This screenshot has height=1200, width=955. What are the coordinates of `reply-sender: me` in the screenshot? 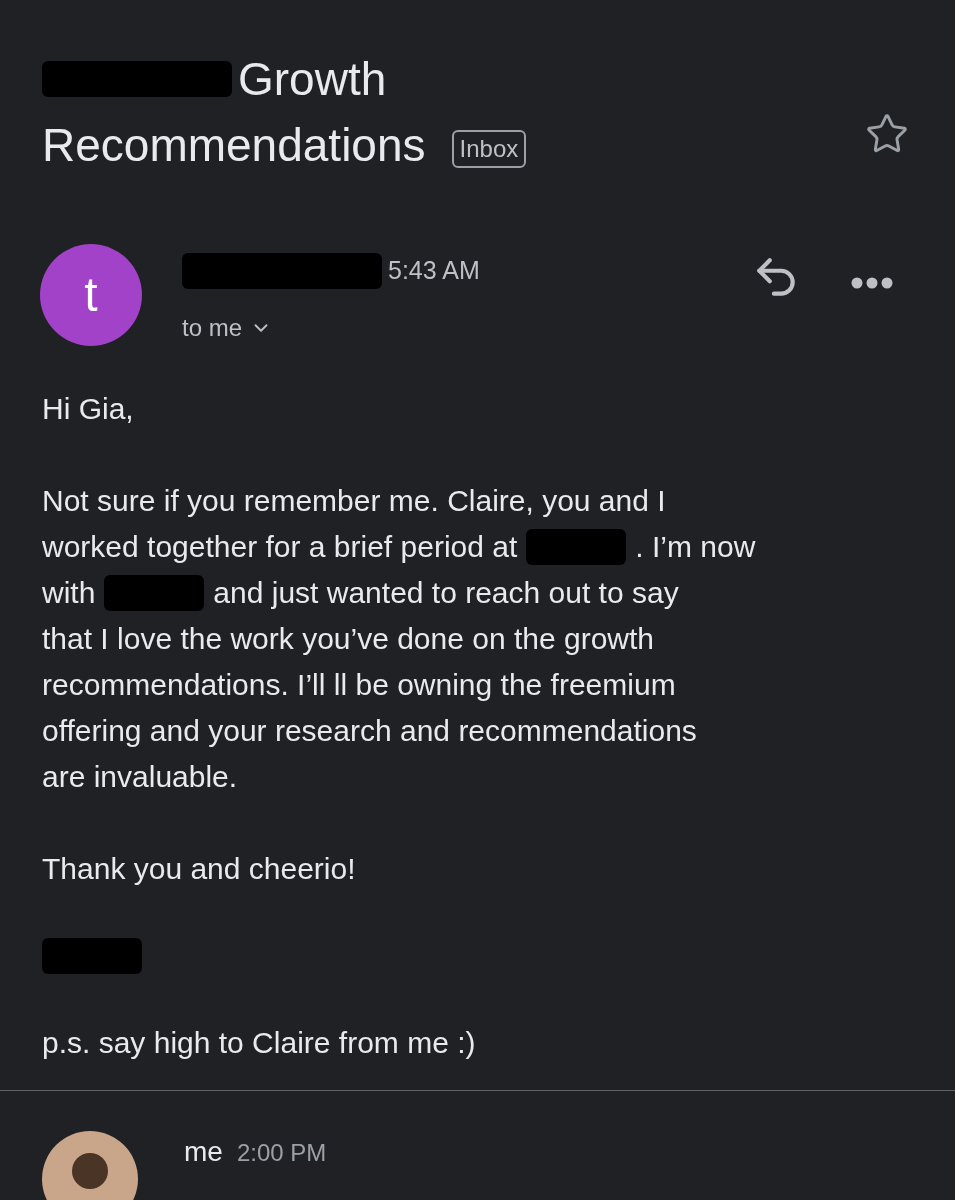 It's located at (203, 1152).